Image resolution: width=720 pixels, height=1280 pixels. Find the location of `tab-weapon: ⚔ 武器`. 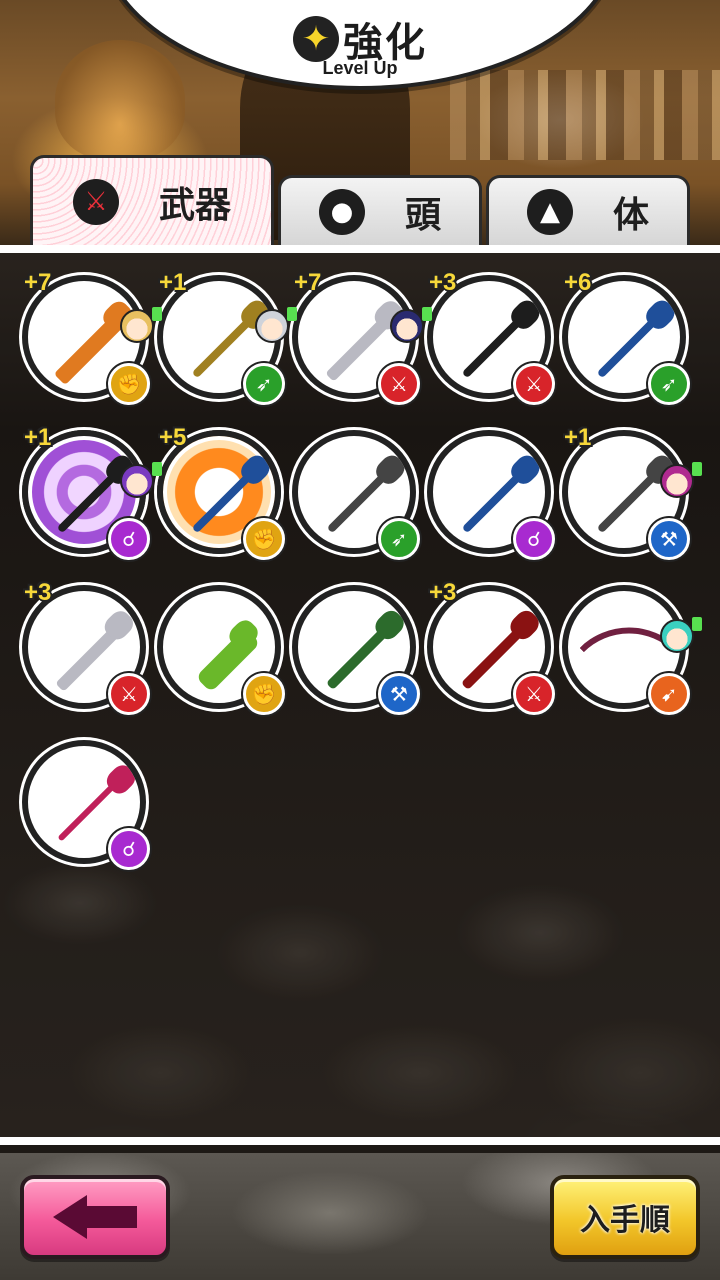

tab-weapon: ⚔ 武器 is located at coordinates (152, 200).